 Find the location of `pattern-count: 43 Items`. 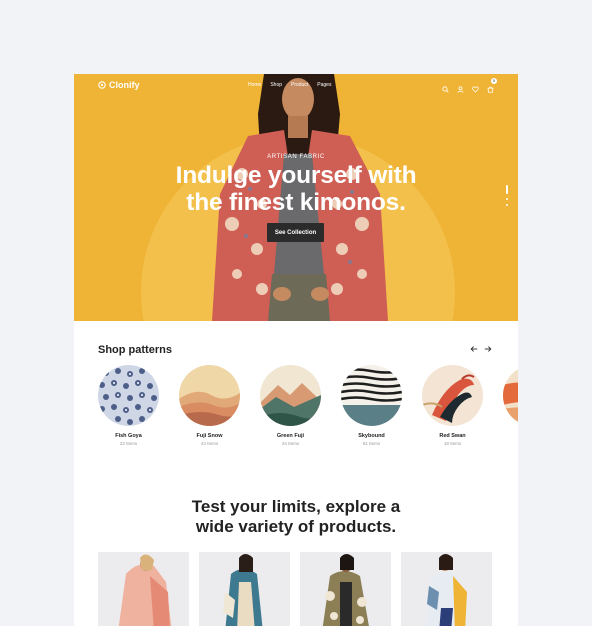

pattern-count: 43 Items is located at coordinates (209, 443).